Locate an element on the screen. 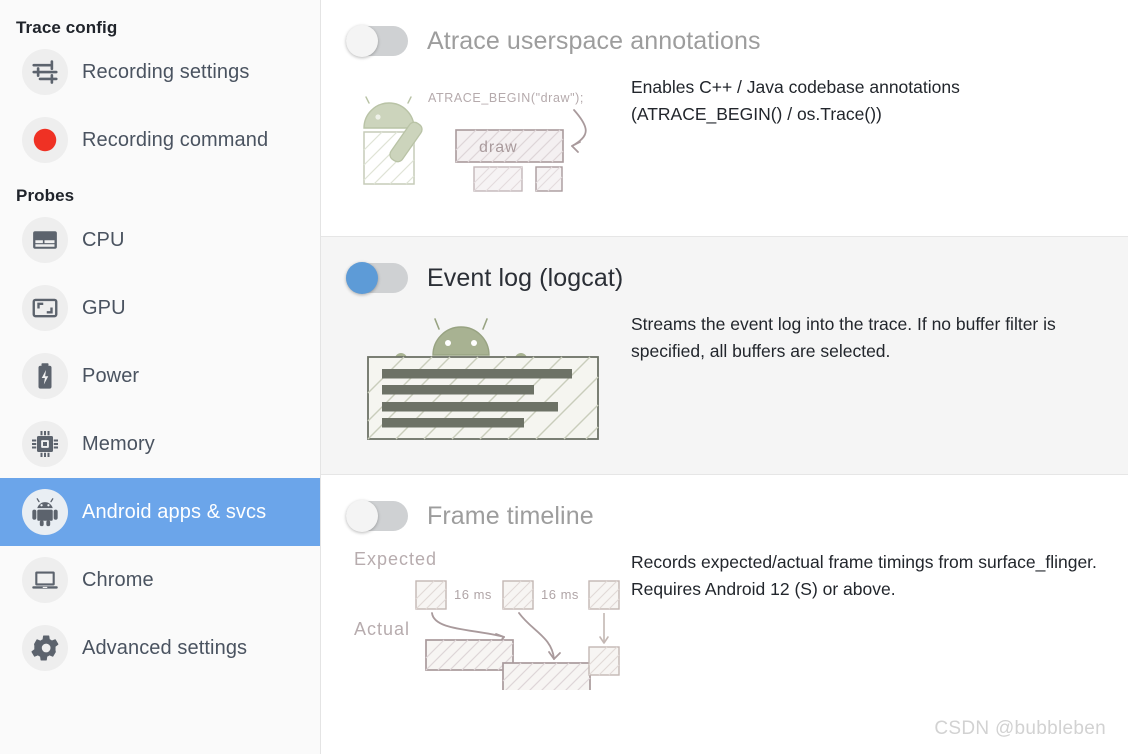 The image size is (1128, 754). frame-gap-label-2: 16 ms is located at coordinates (560, 594).